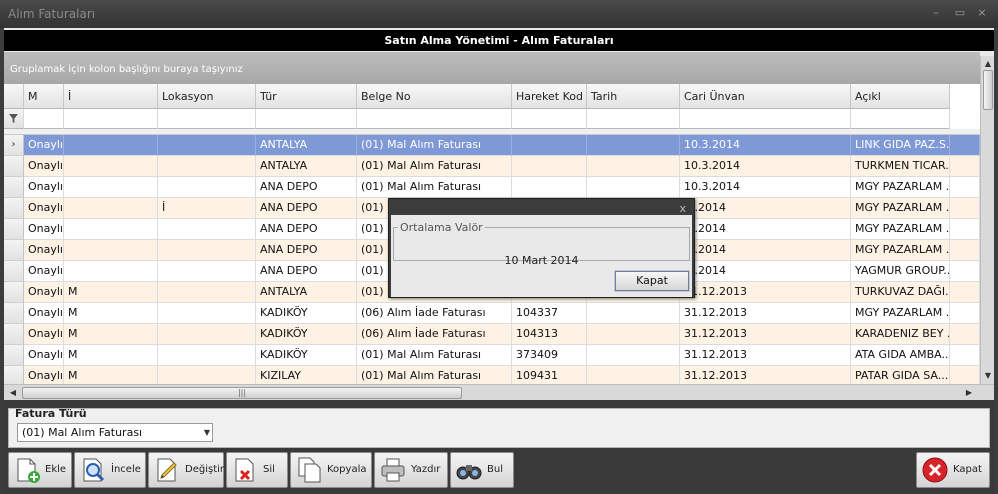 The height and width of the screenshot is (494, 998). Describe the element at coordinates (40, 470) in the screenshot. I see `ekle-button: Ekle` at that location.